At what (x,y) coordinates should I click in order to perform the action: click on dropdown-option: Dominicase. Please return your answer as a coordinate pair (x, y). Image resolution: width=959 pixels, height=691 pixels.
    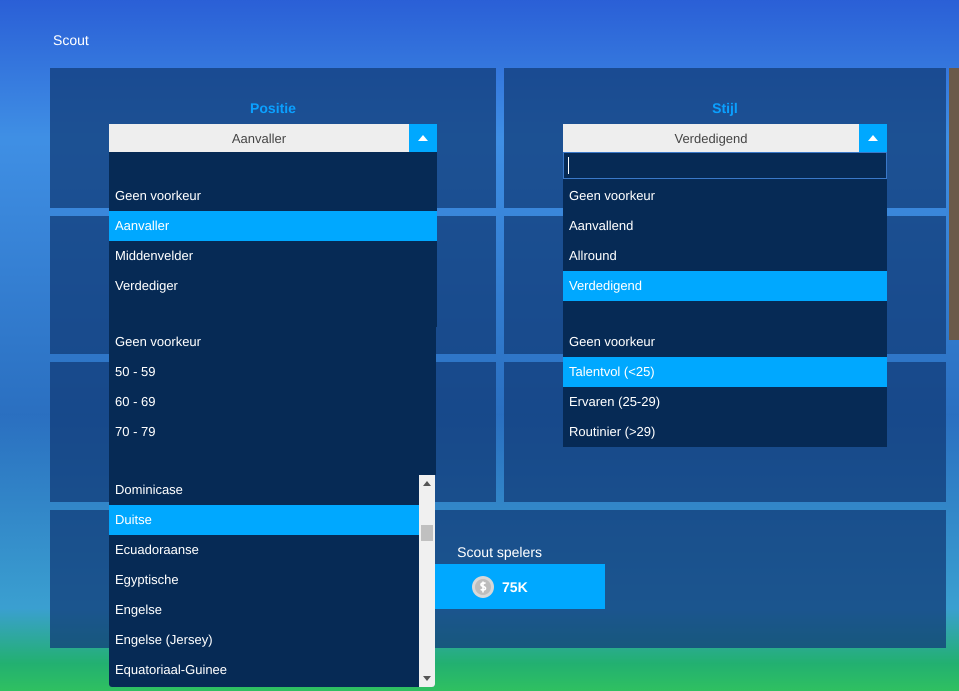
    Looking at the image, I should click on (264, 490).